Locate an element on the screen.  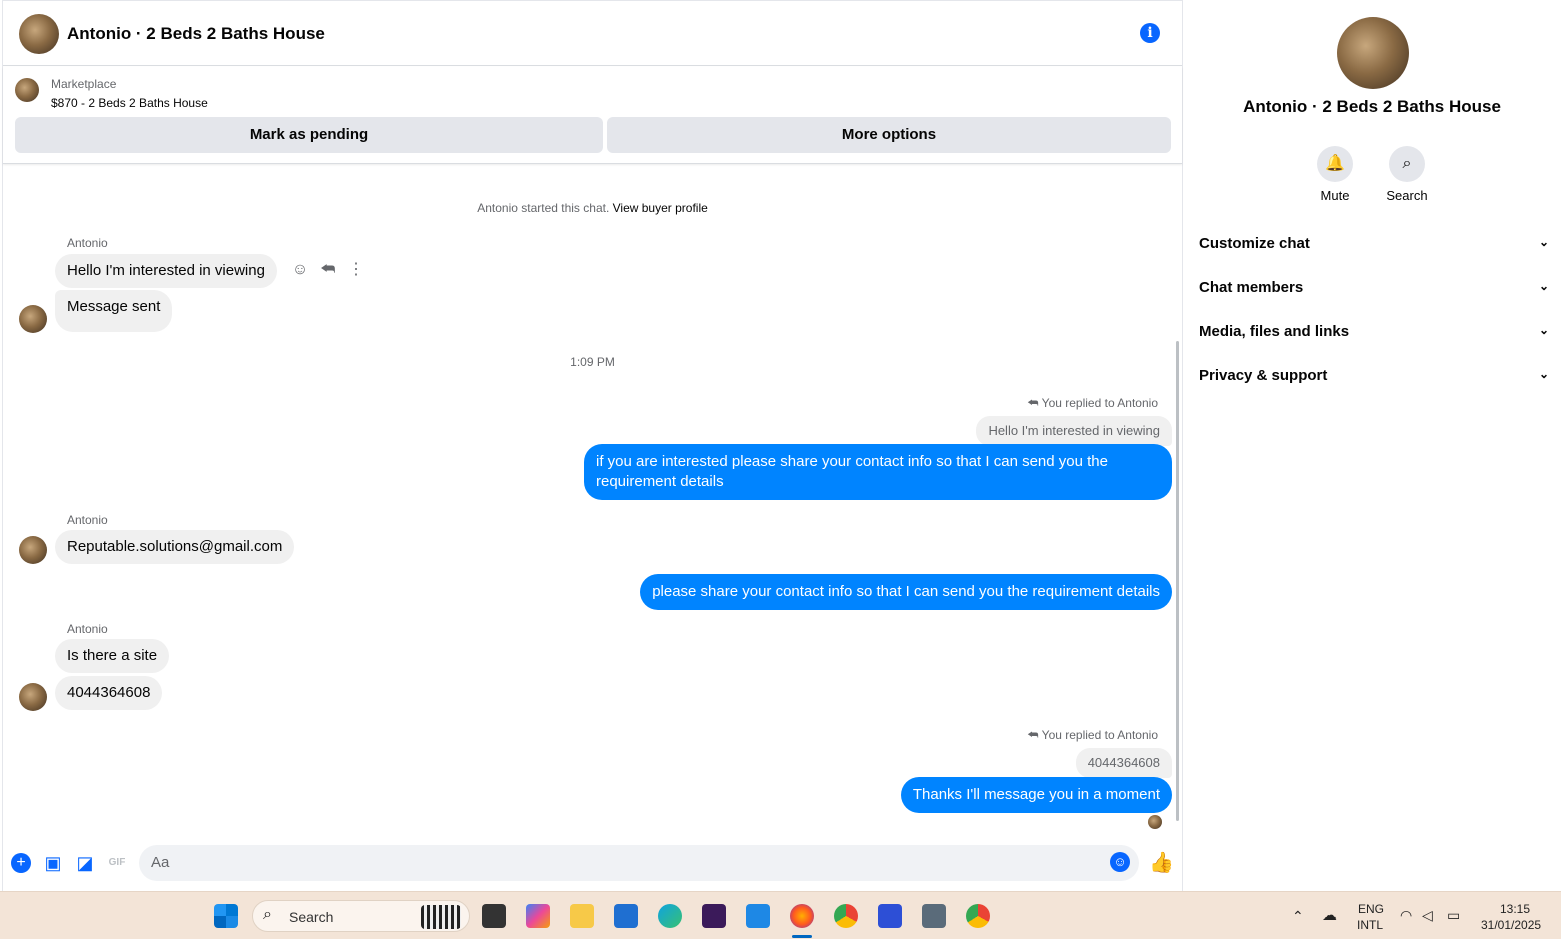
privacy-support-item: Privacy & support ⌄ is located at coordinates (1374, 375).